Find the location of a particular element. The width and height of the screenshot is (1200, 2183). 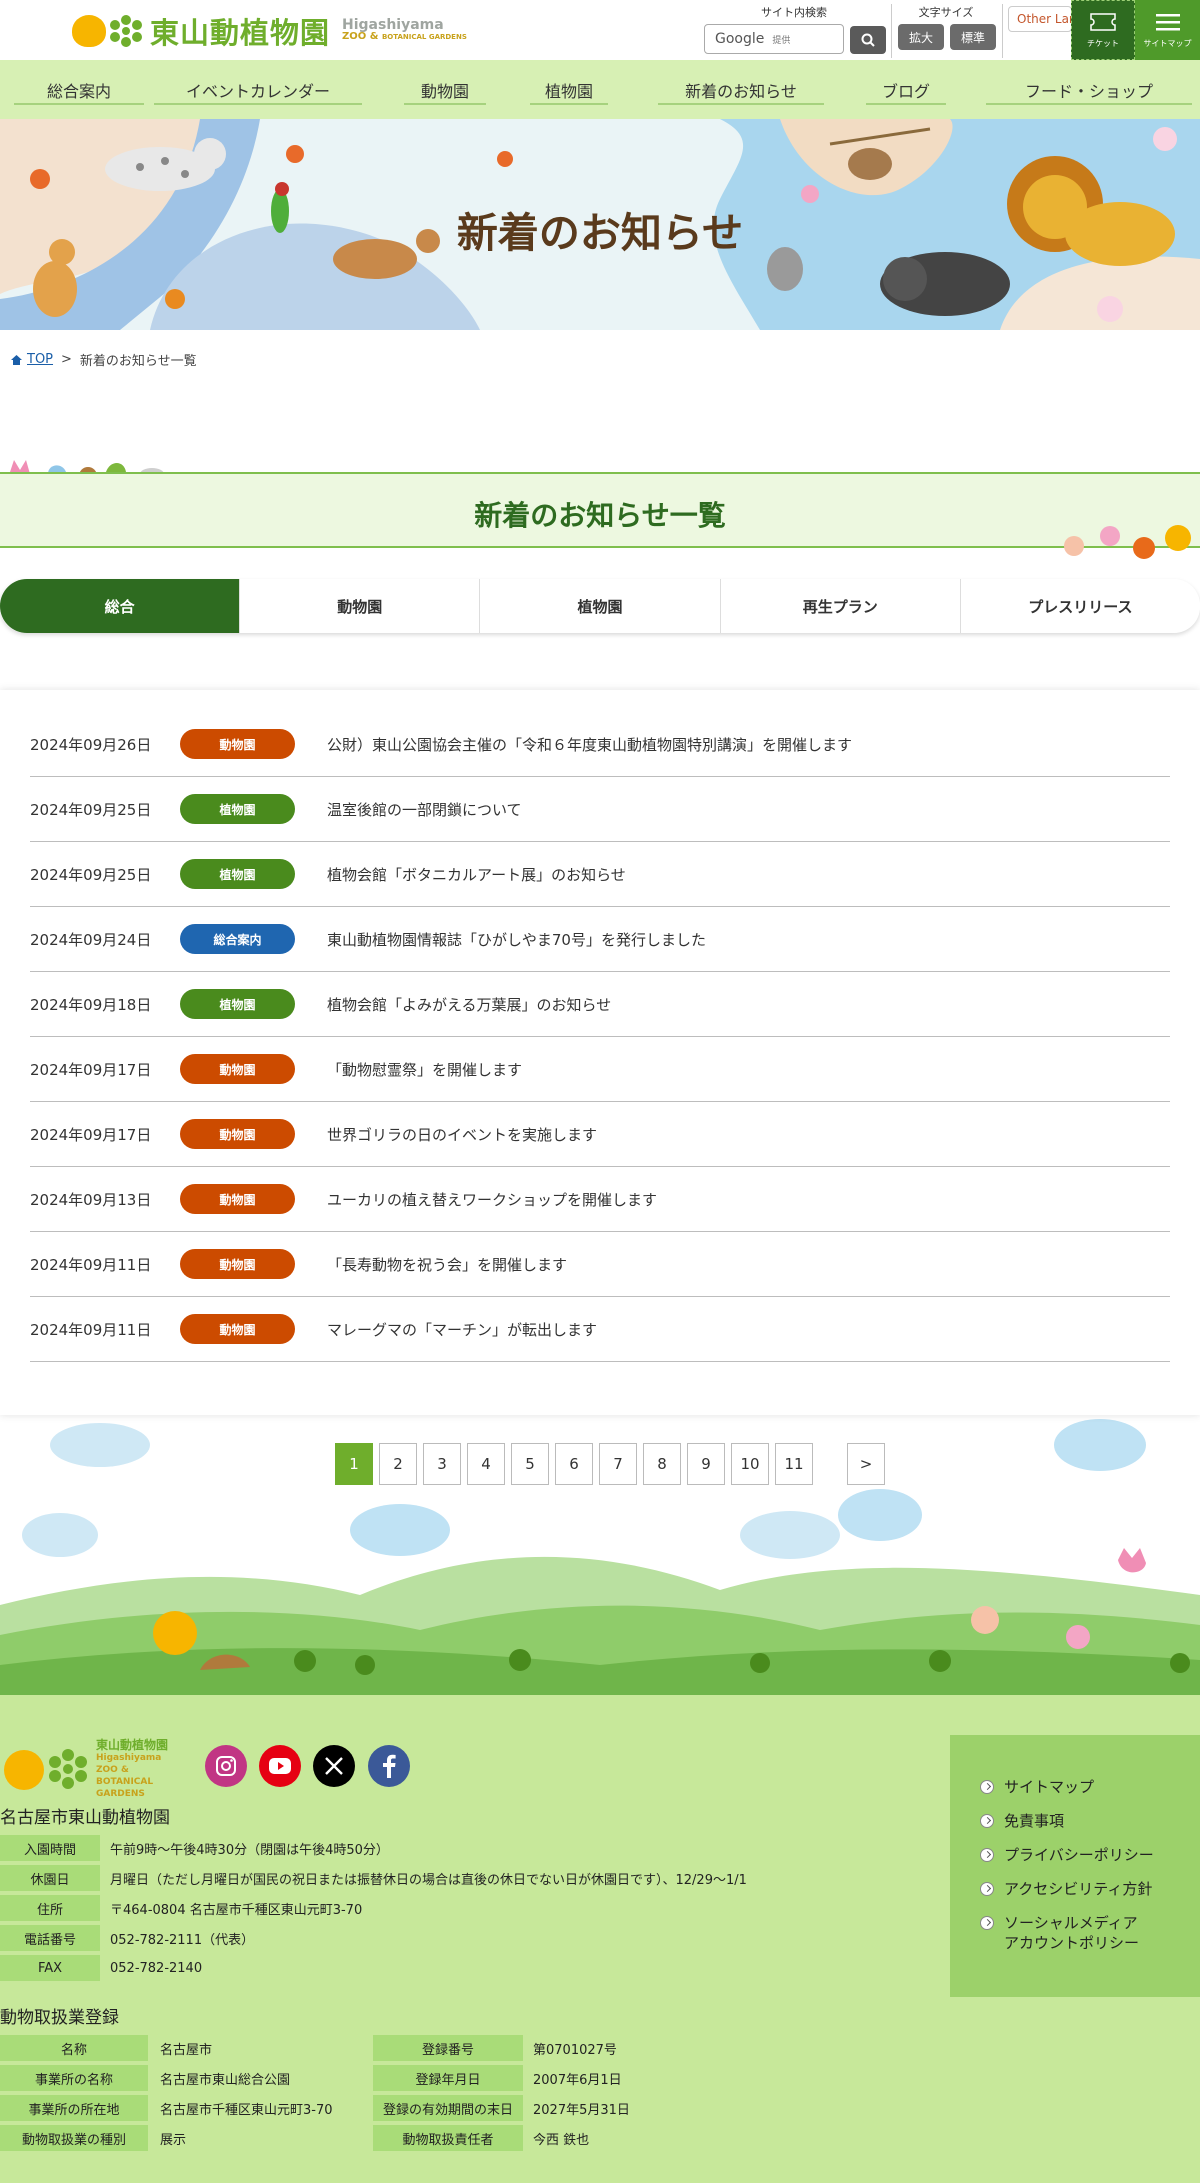

footer-link-sitemap: サイトマップ is located at coordinates (1090, 1787).